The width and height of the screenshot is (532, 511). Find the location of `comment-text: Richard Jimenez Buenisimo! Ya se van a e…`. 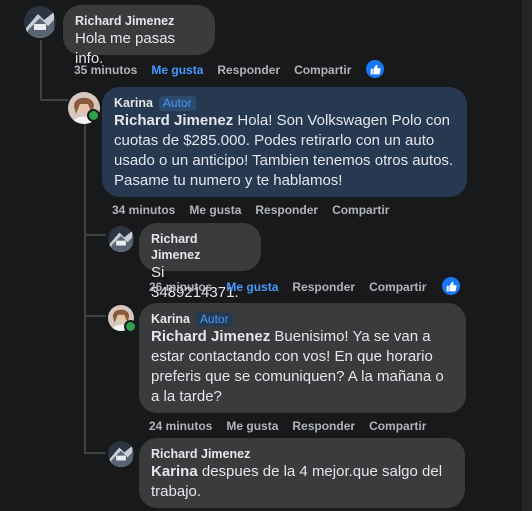

comment-text: Richard Jimenez Buenisimo! Ya se van a e… is located at coordinates (302, 367).